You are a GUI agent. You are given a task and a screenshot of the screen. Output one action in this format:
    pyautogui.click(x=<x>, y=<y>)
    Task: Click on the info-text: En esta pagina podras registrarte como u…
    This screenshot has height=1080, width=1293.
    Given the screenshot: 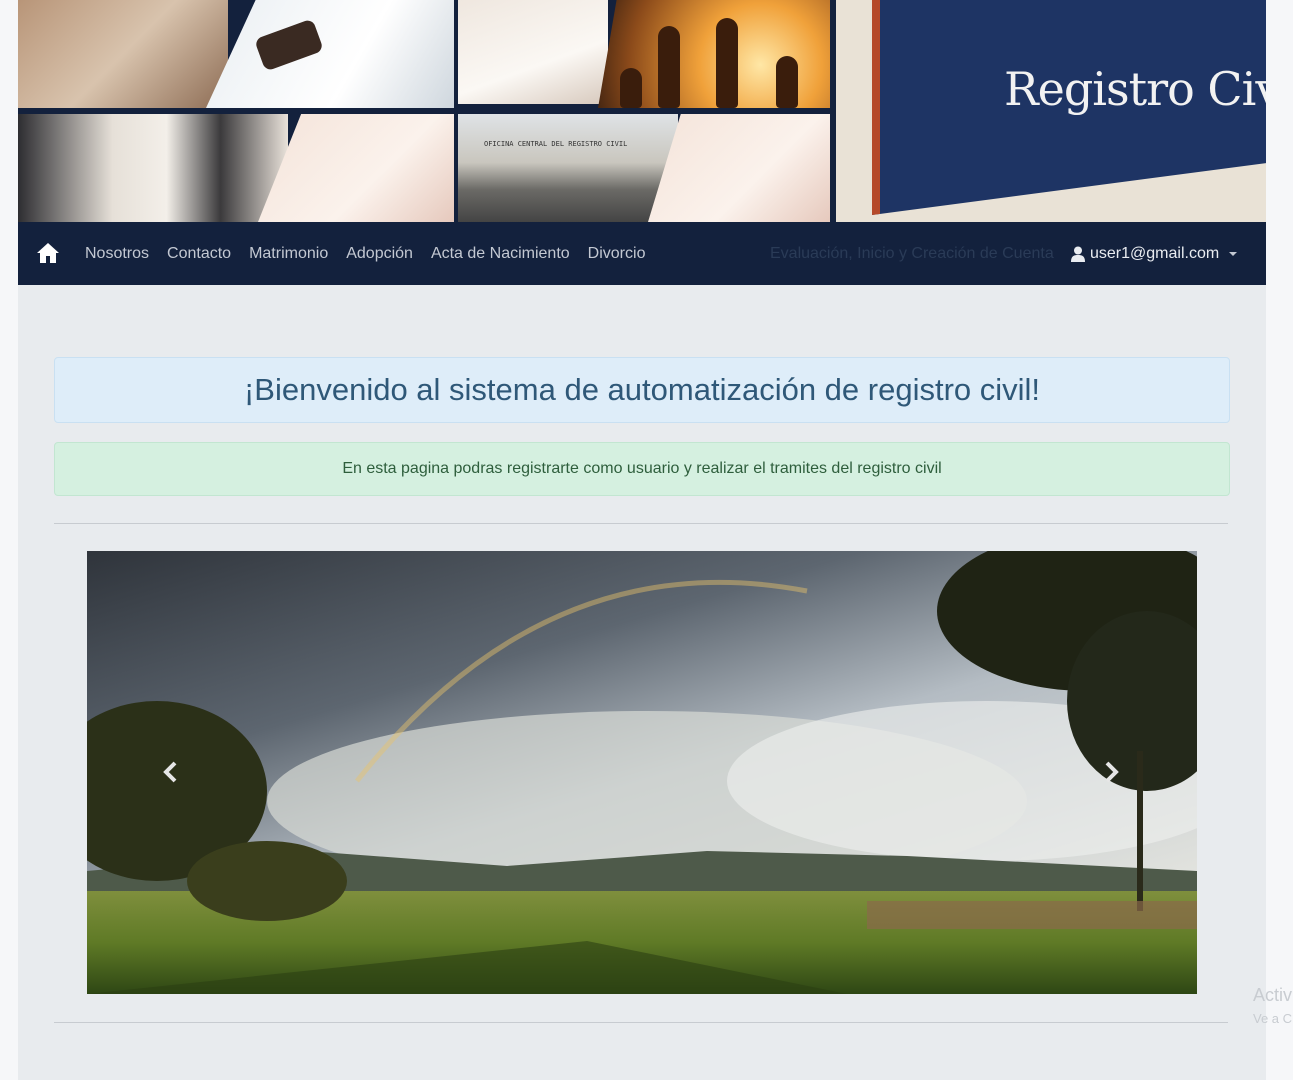 What is the action you would take?
    pyautogui.click(x=642, y=468)
    